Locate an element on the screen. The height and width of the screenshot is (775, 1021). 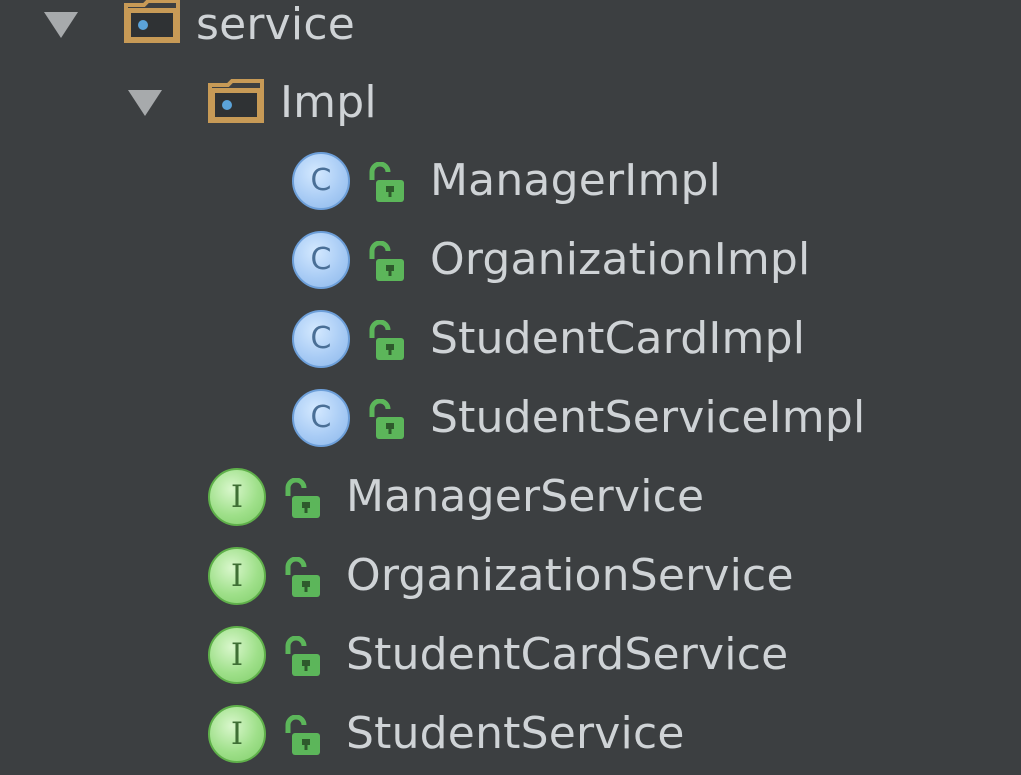
tree-node-interface: I OrganizationService is located at coordinates (510, 576).